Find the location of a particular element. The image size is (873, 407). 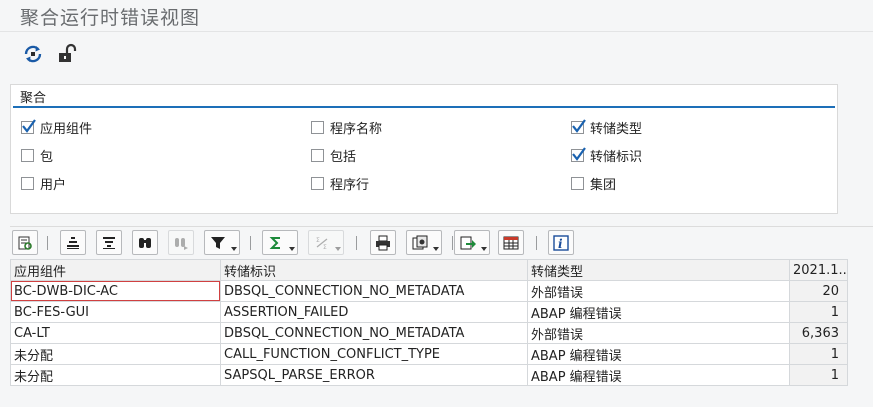

sort-ascending-button is located at coordinates (73, 242).